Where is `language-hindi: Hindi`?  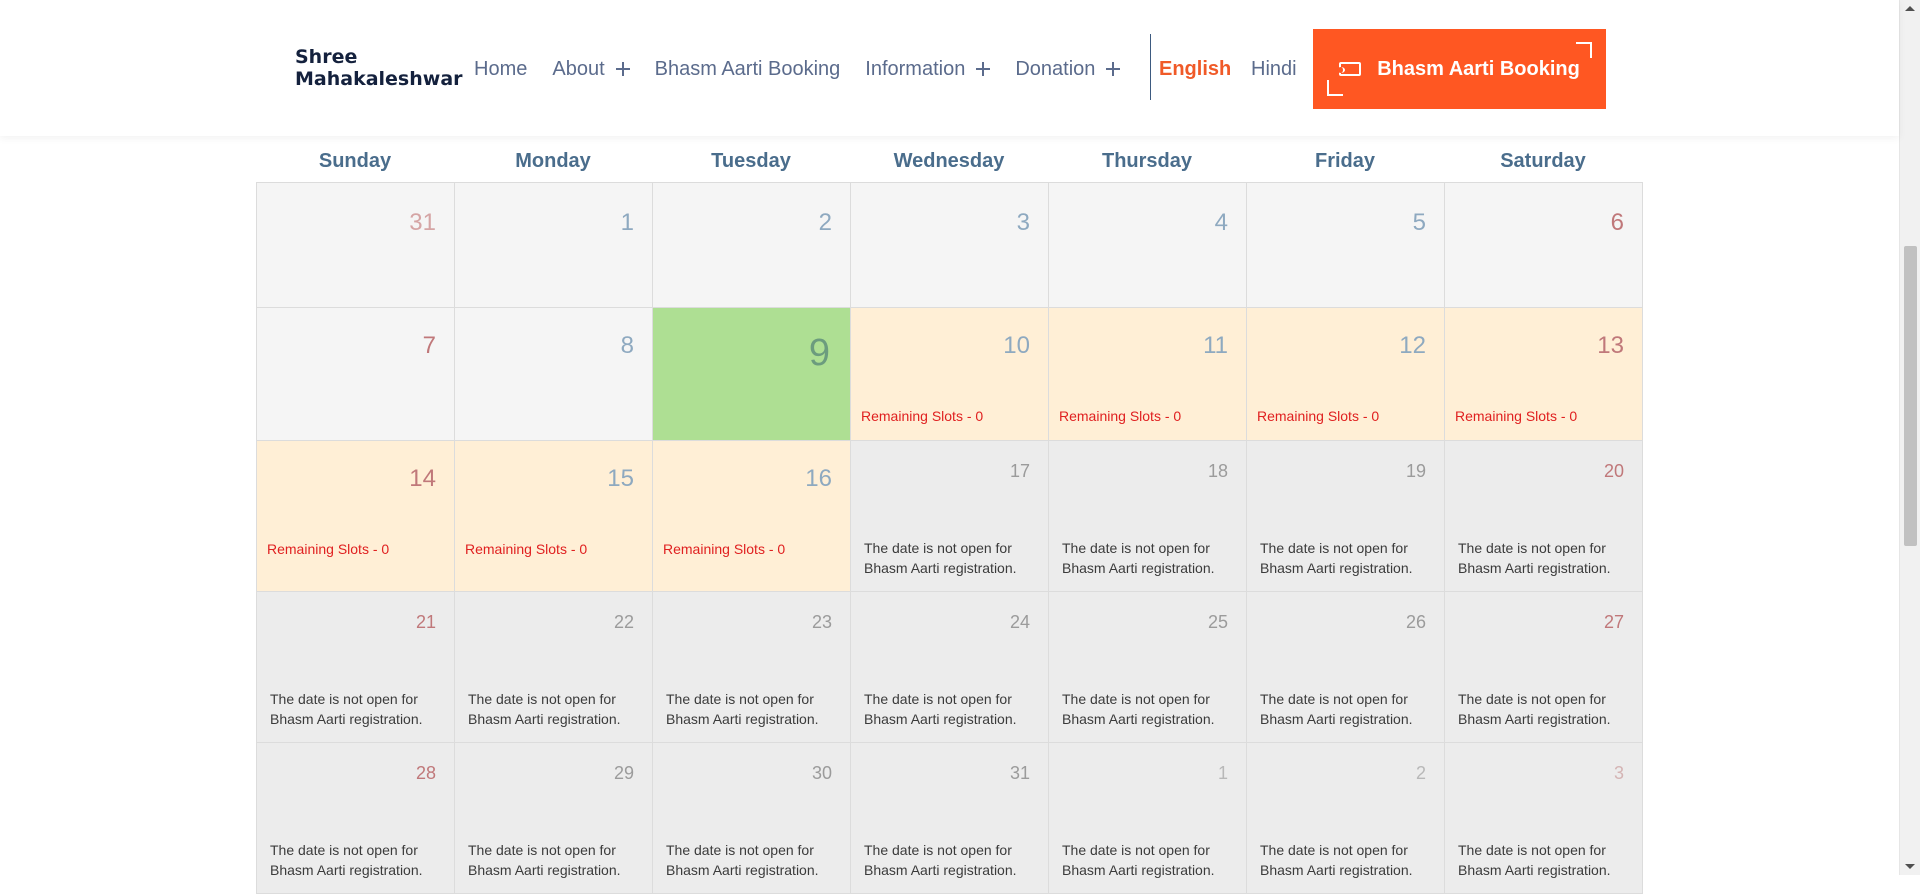
language-hindi: Hindi is located at coordinates (1274, 69).